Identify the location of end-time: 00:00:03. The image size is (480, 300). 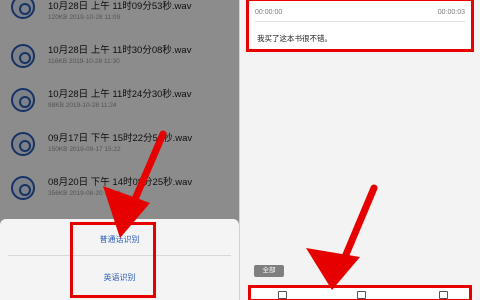
(451, 12).